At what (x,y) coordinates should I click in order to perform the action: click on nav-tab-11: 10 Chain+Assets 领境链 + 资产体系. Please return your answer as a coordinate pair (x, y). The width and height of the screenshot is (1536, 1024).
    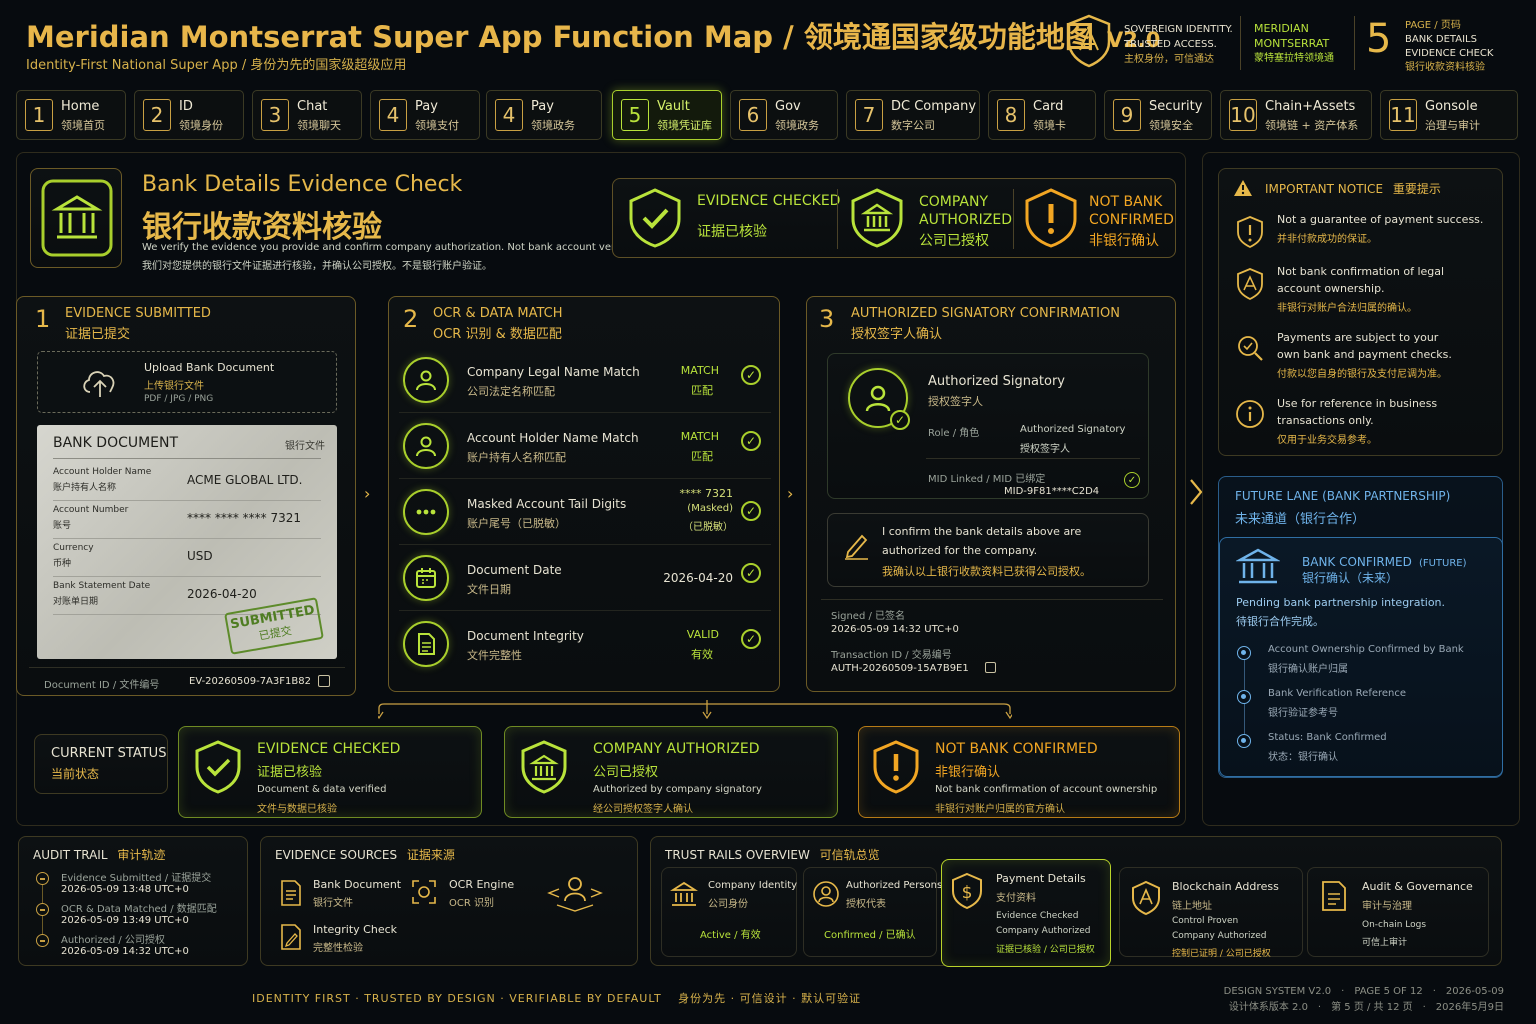
    Looking at the image, I should click on (1296, 115).